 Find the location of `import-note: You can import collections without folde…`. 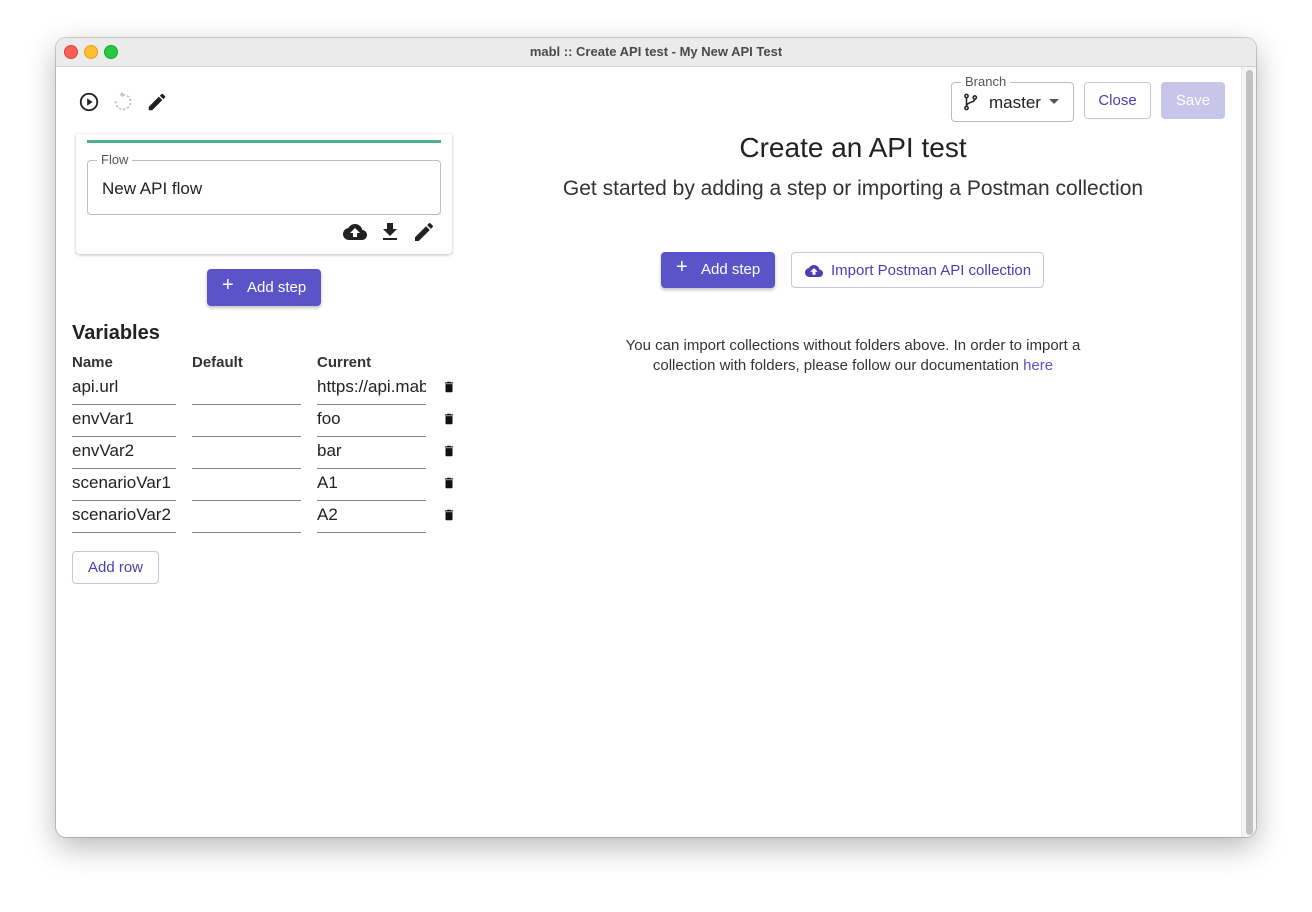

import-note: You can import collections without folde… is located at coordinates (853, 356).